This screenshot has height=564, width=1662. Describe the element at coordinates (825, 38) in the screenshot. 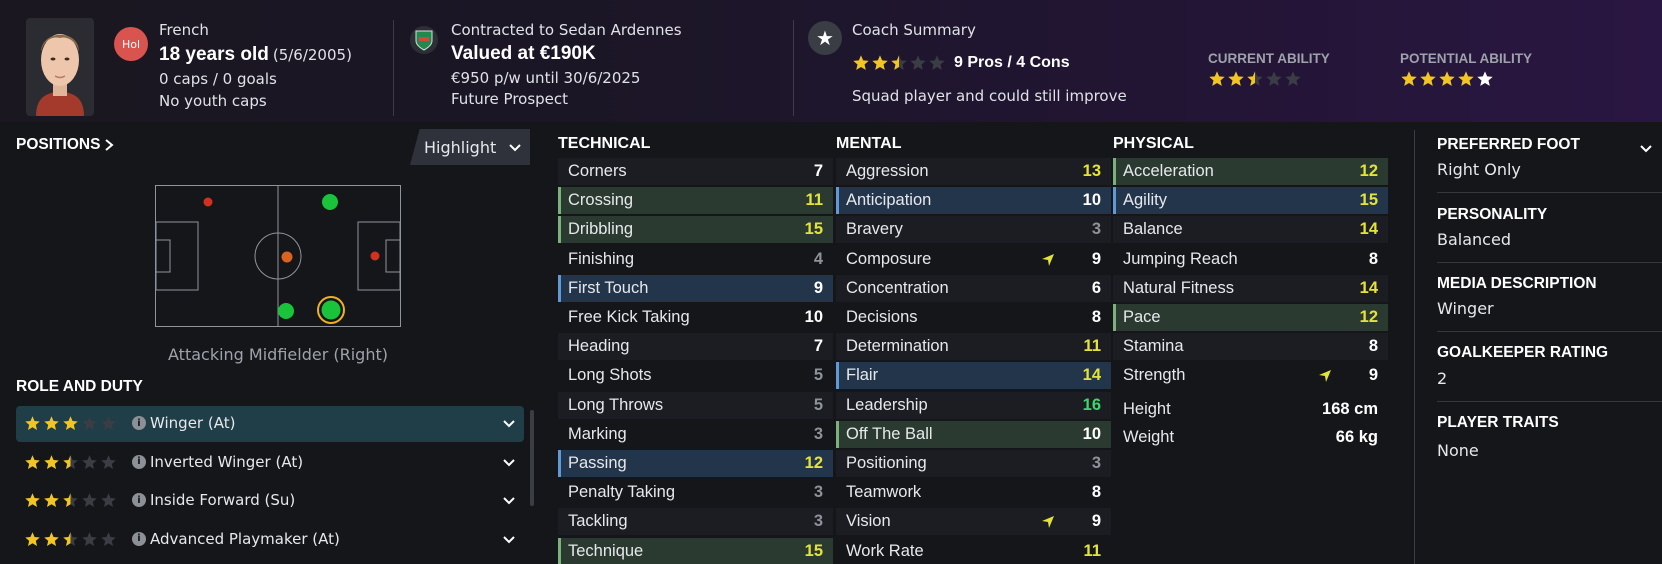

I see `star-icon: ★` at that location.